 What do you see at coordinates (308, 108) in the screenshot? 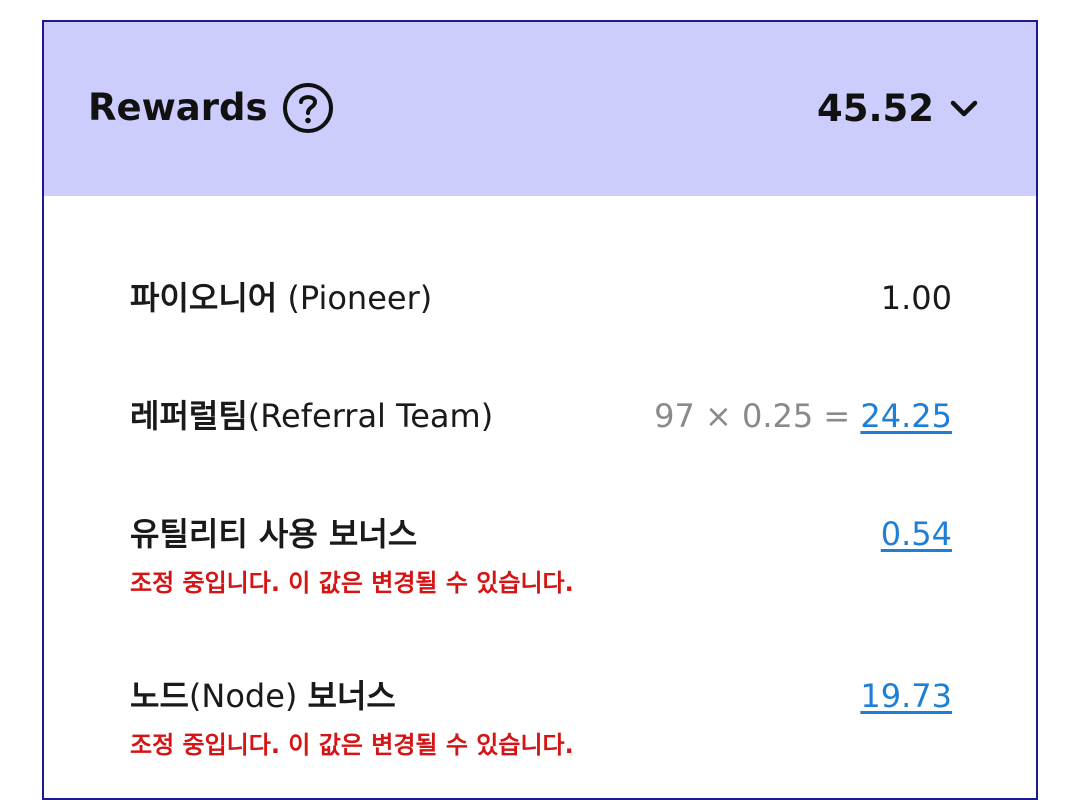
I see `question-circle-icon` at bounding box center [308, 108].